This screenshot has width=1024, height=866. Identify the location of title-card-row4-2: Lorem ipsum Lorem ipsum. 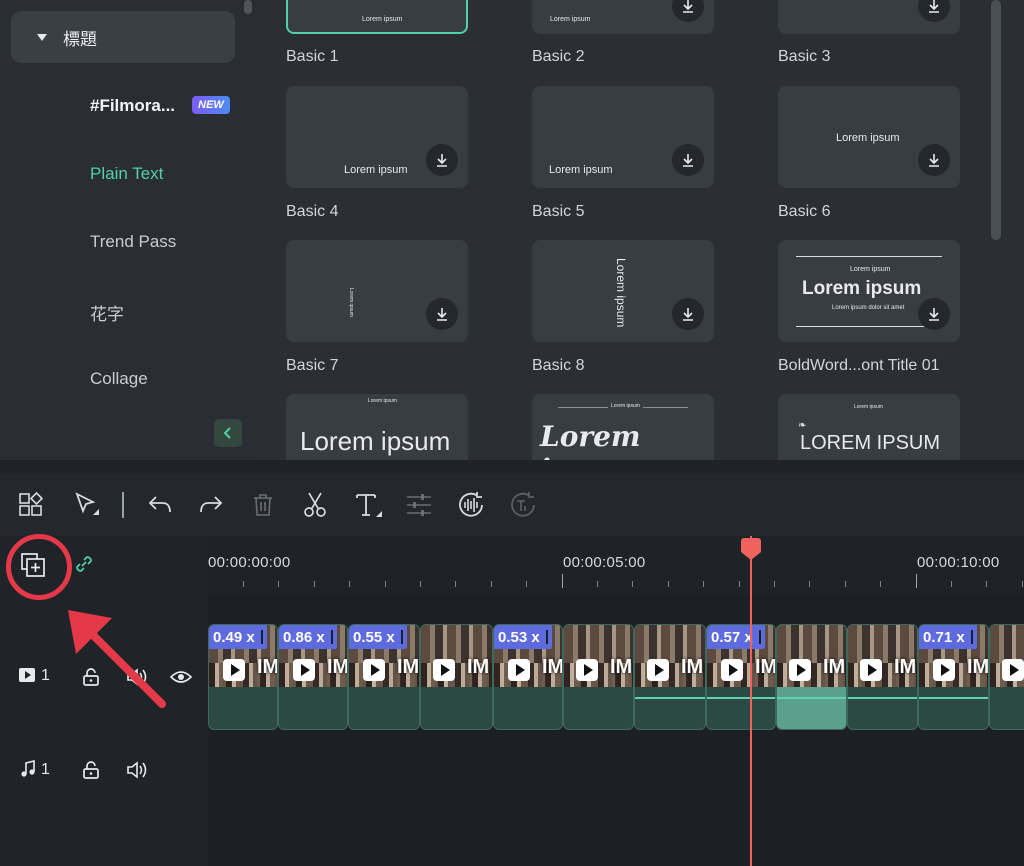
(623, 427).